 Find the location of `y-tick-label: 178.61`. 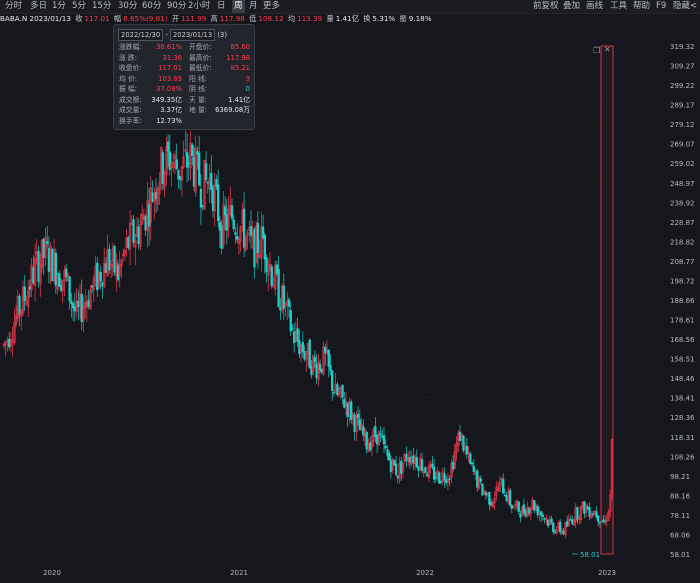

y-tick-label: 178.61 is located at coordinates (682, 321).